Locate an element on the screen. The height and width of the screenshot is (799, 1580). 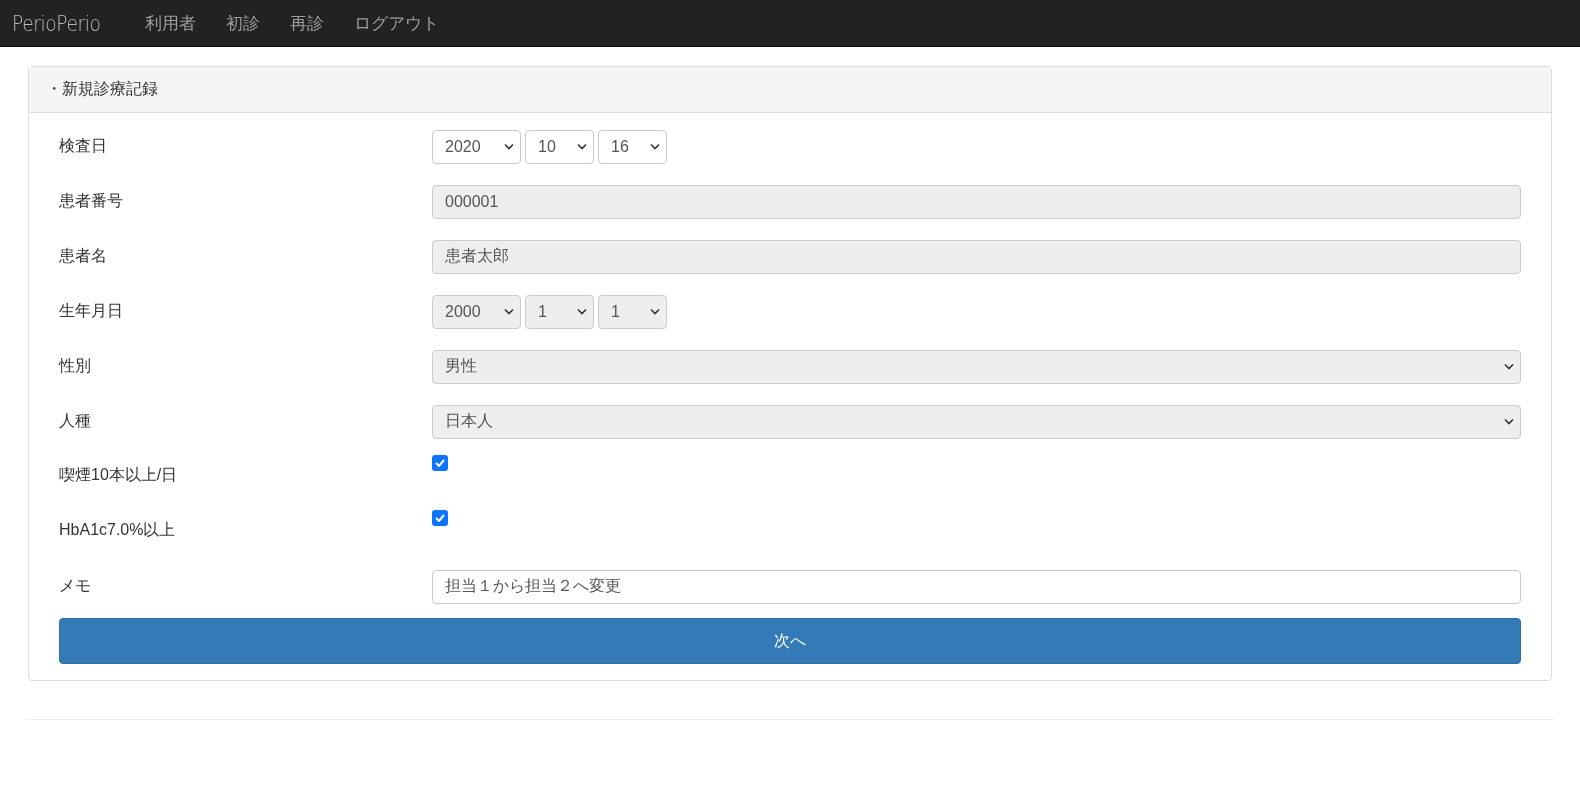
panel-title: ・新規診療記録 is located at coordinates (790, 90).